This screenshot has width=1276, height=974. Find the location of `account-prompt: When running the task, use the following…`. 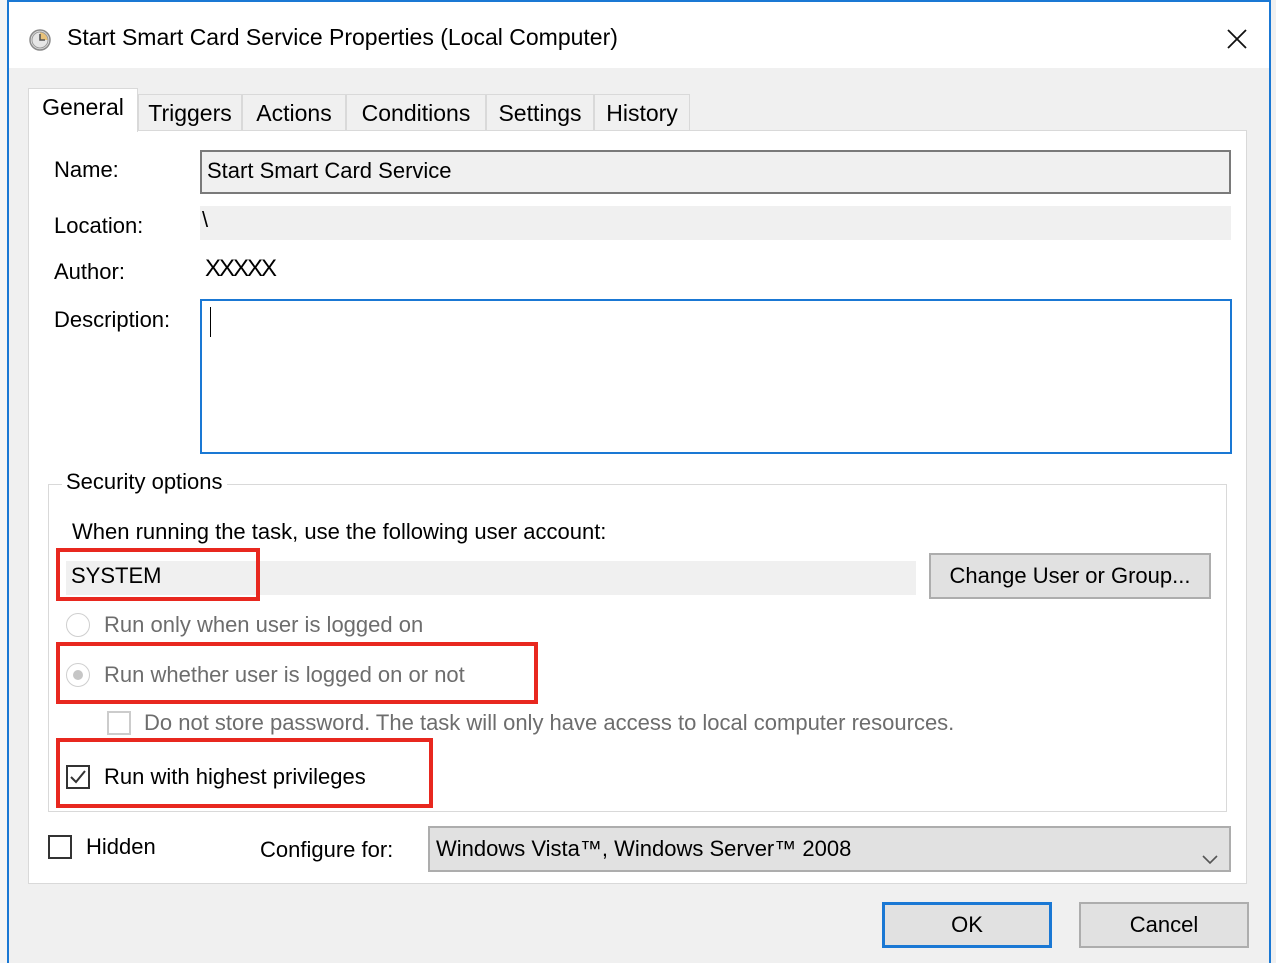

account-prompt: When running the task, use the following… is located at coordinates (339, 531).